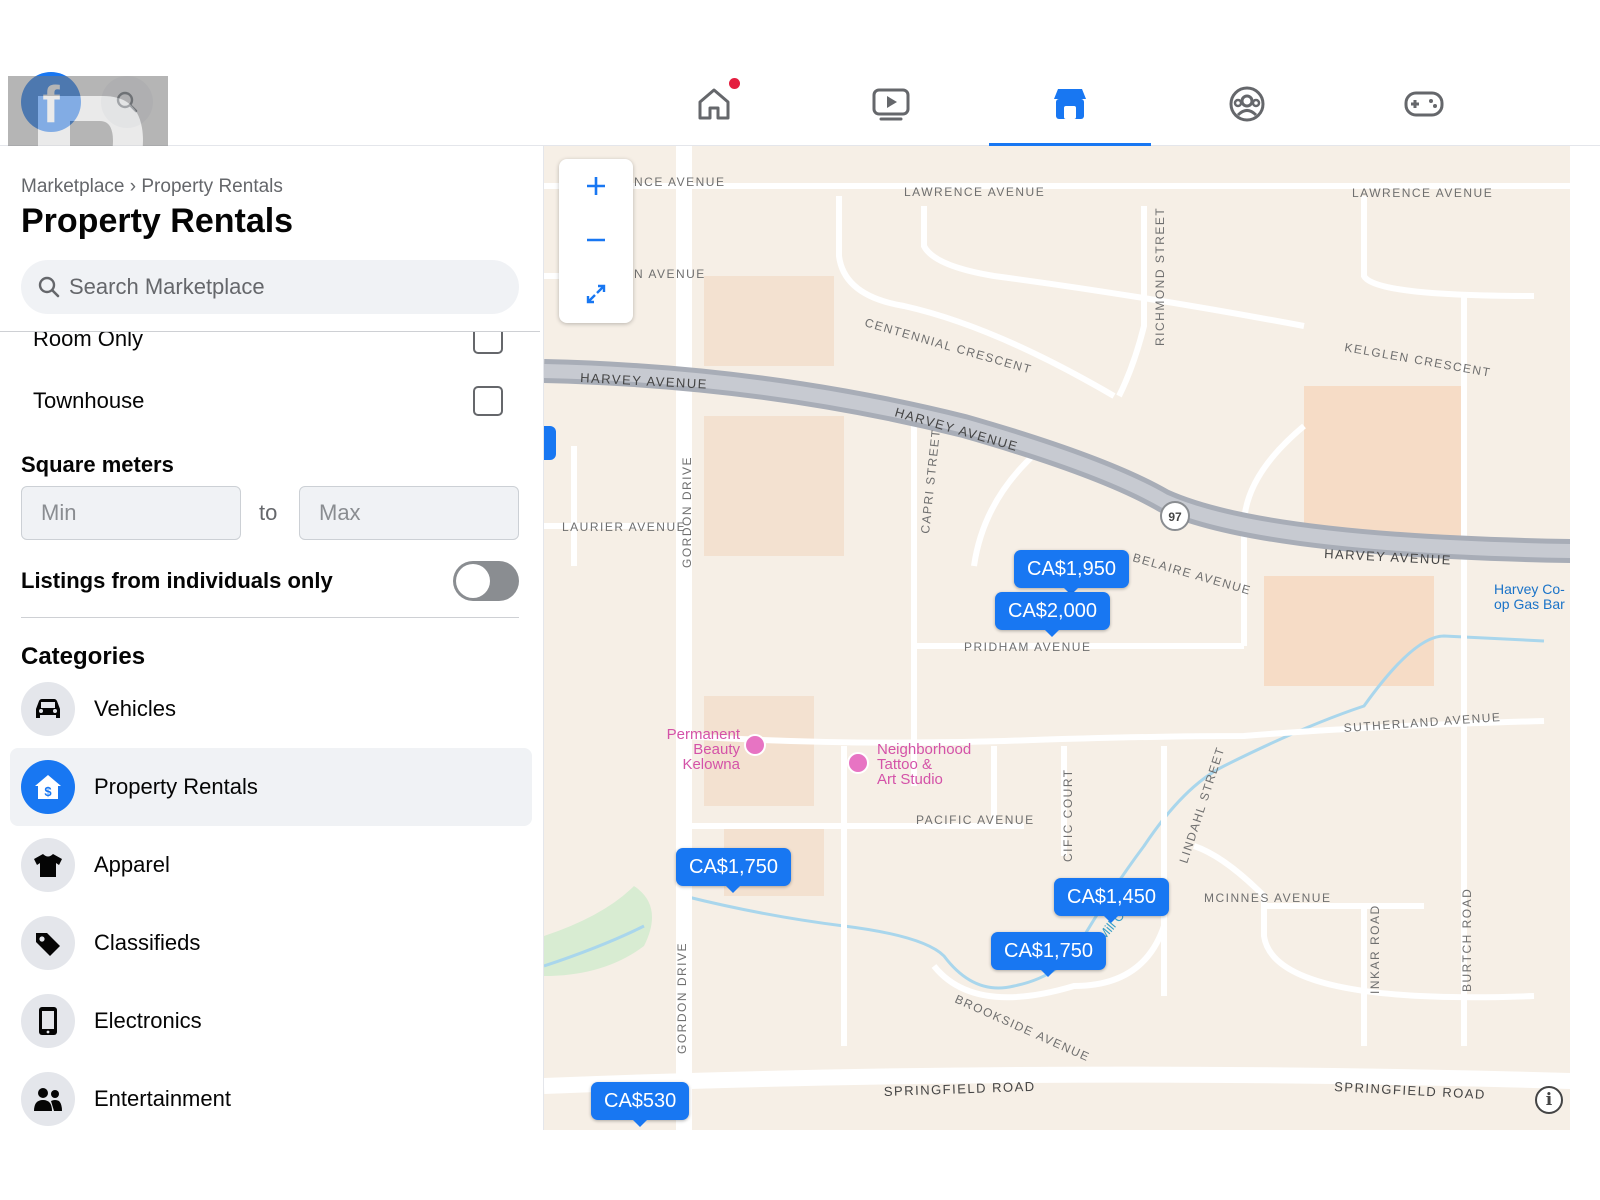 Image resolution: width=1600 pixels, height=1200 pixels. I want to click on notification-dot, so click(734, 83).